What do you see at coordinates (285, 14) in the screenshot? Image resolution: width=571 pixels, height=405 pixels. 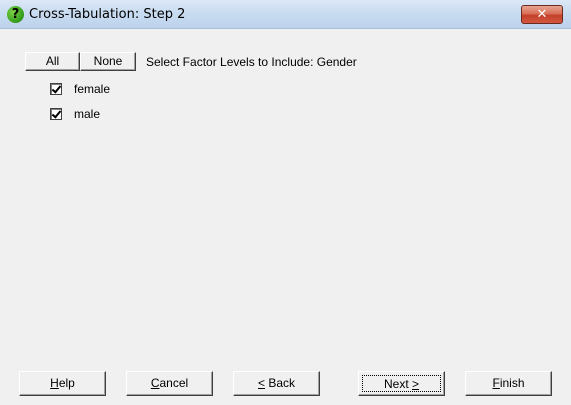 I see `title-bar: ? Cross-Tabulation: Step 2 ✕` at bounding box center [285, 14].